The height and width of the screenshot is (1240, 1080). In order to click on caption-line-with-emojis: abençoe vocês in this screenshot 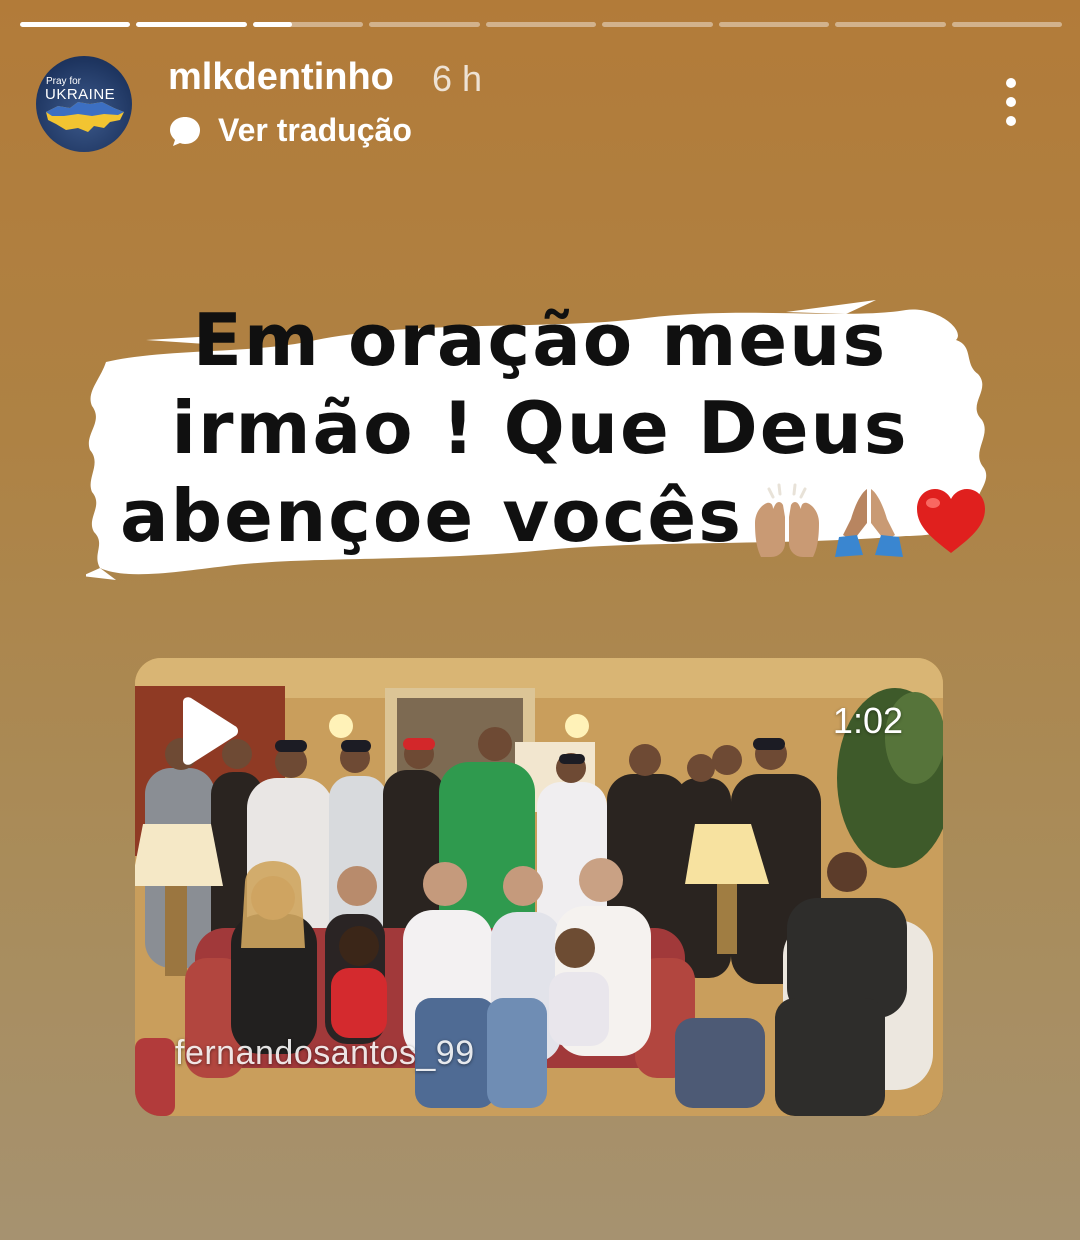, I will do `click(543, 516)`.